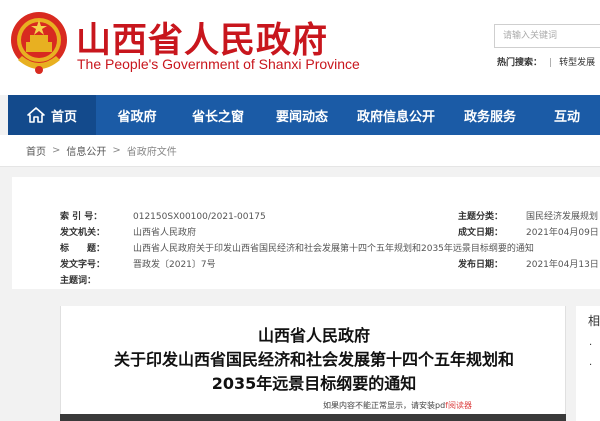 Image resolution: width=600 pixels, height=421 pixels. I want to click on meta-title-label: 标 题：, so click(83, 249).